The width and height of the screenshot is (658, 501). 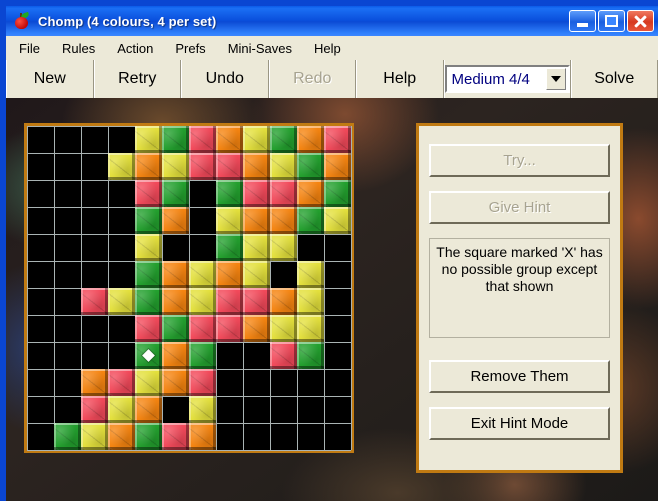 What do you see at coordinates (555, 79) in the screenshot?
I see `chevron-down-icon` at bounding box center [555, 79].